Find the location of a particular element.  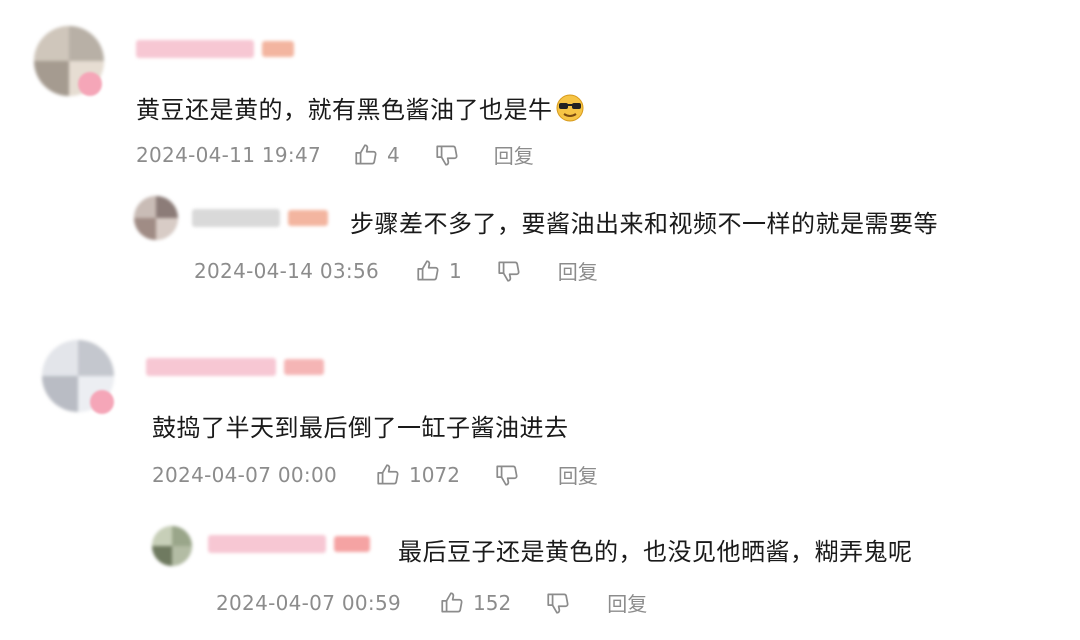

like-count: 4 is located at coordinates (393, 154).